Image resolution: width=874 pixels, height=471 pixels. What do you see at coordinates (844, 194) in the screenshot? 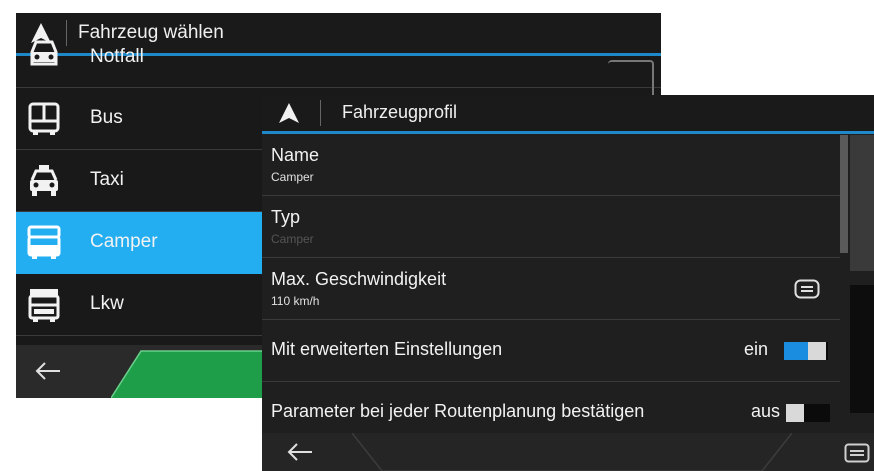
I see `scrollbar` at bounding box center [844, 194].